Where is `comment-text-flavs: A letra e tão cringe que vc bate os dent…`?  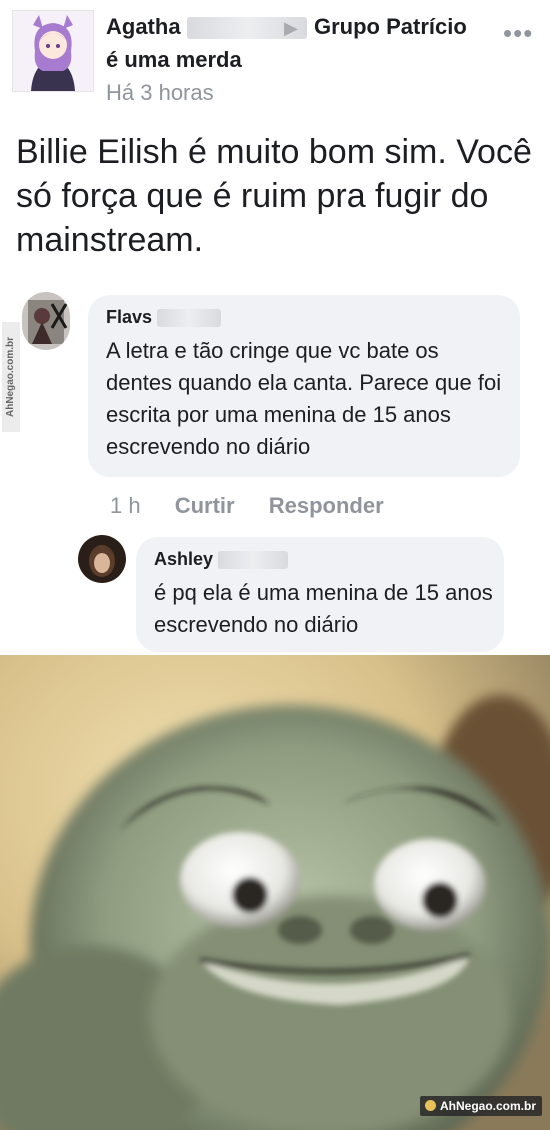
comment-text-flavs: A letra e tão cringe que vc bate os dent… is located at coordinates (304, 398).